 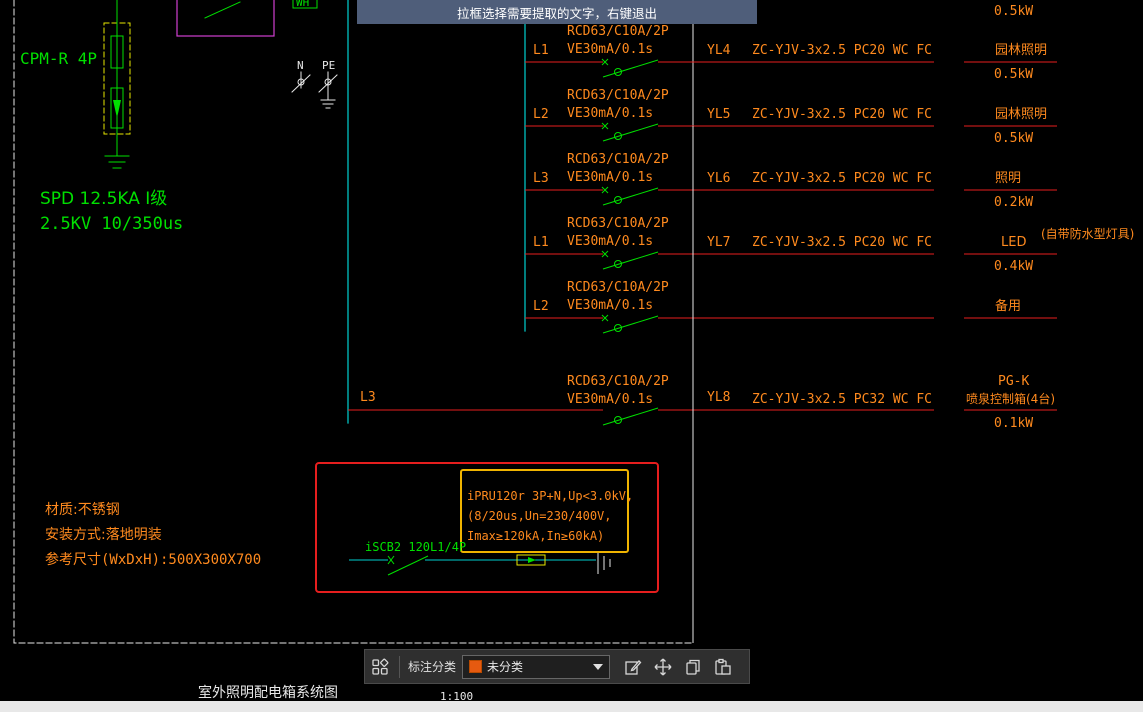 I want to click on circuit-id: YL6, so click(x=718, y=178).